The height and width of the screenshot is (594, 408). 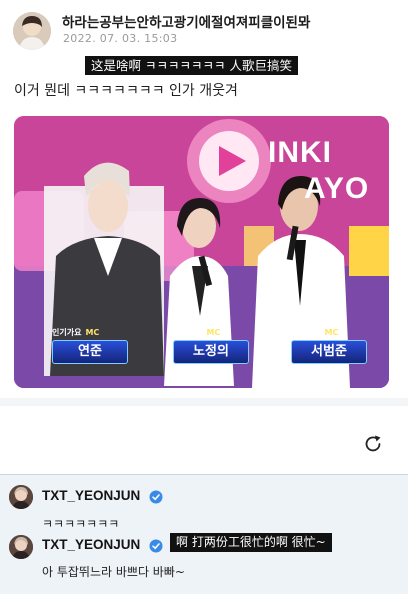 I want to click on mc-name: 노정의, so click(x=211, y=352).